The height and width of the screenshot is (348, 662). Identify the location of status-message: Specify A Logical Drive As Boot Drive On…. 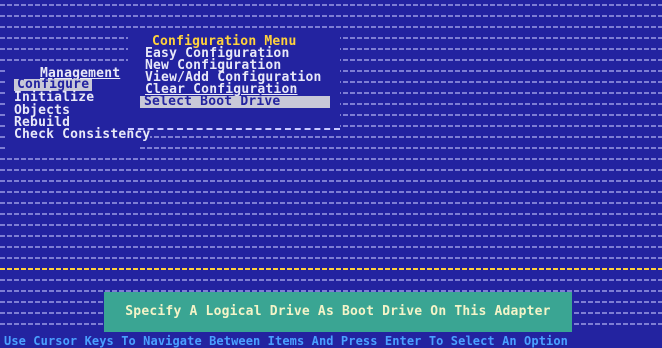
(338, 311).